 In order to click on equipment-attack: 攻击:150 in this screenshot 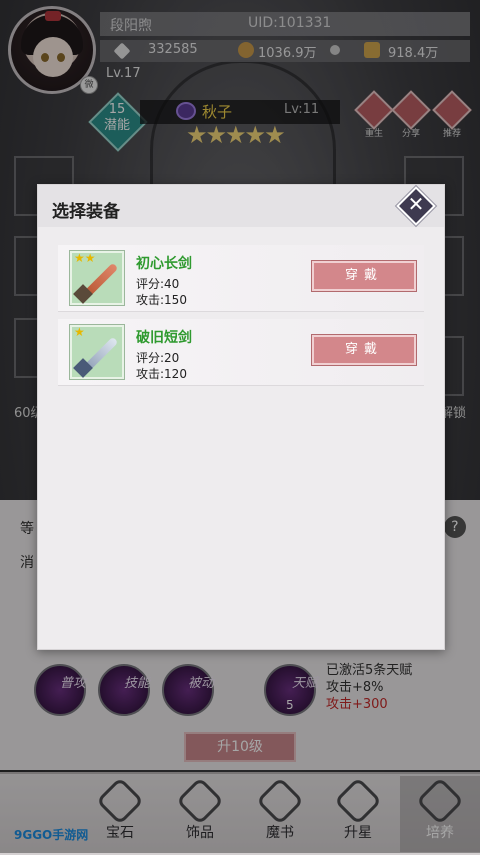, I will do `click(161, 300)`.